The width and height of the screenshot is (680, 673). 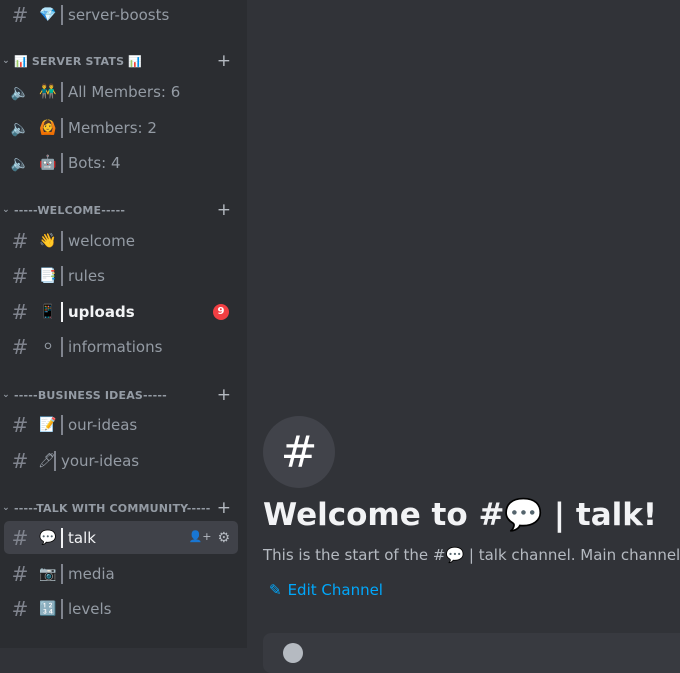 I want to click on channel-bots: 🔈 🤖 Bots: 4, so click(x=121, y=162).